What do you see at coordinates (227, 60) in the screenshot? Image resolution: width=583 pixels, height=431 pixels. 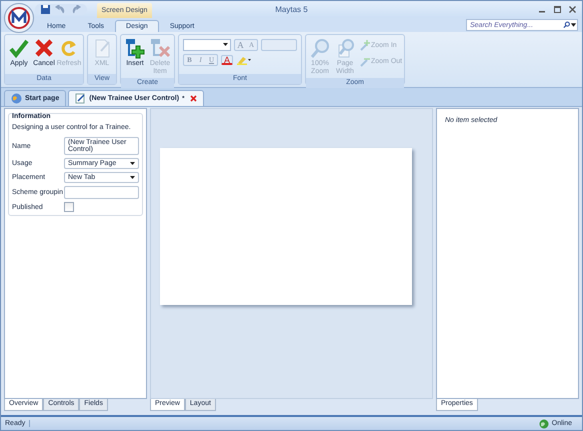 I see `font-color-button: A` at bounding box center [227, 60].